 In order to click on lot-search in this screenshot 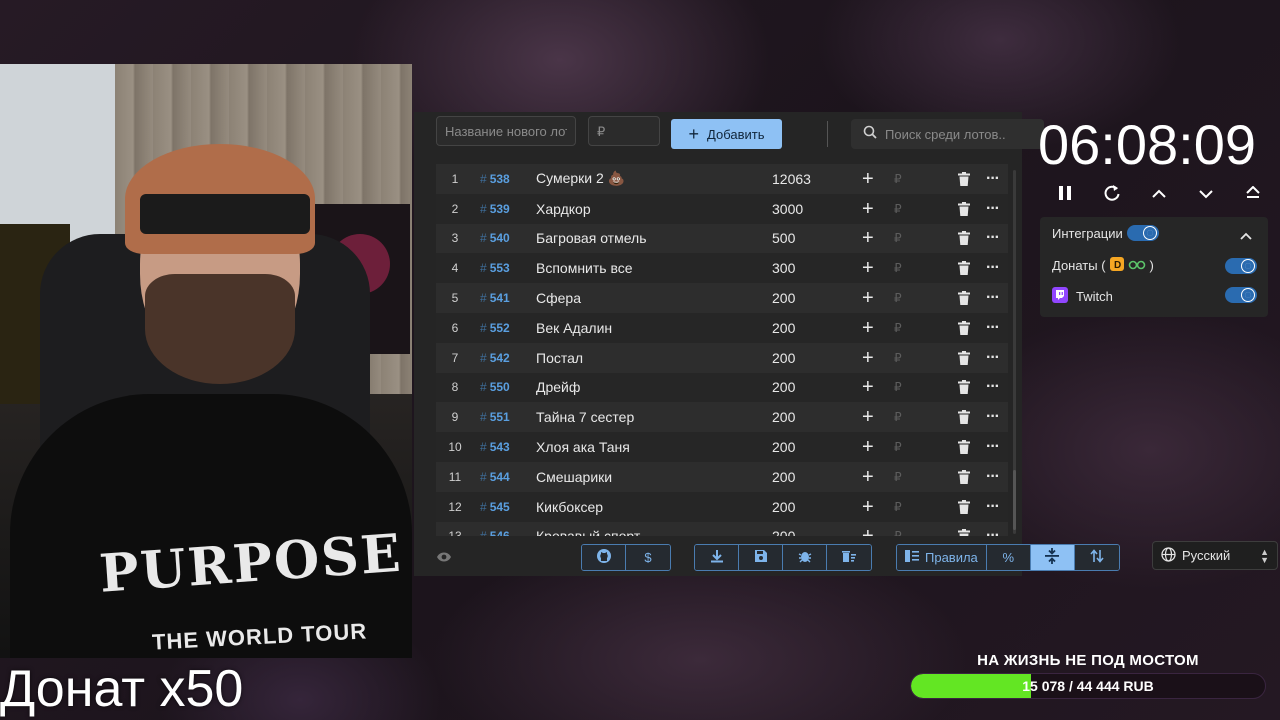, I will do `click(947, 134)`.